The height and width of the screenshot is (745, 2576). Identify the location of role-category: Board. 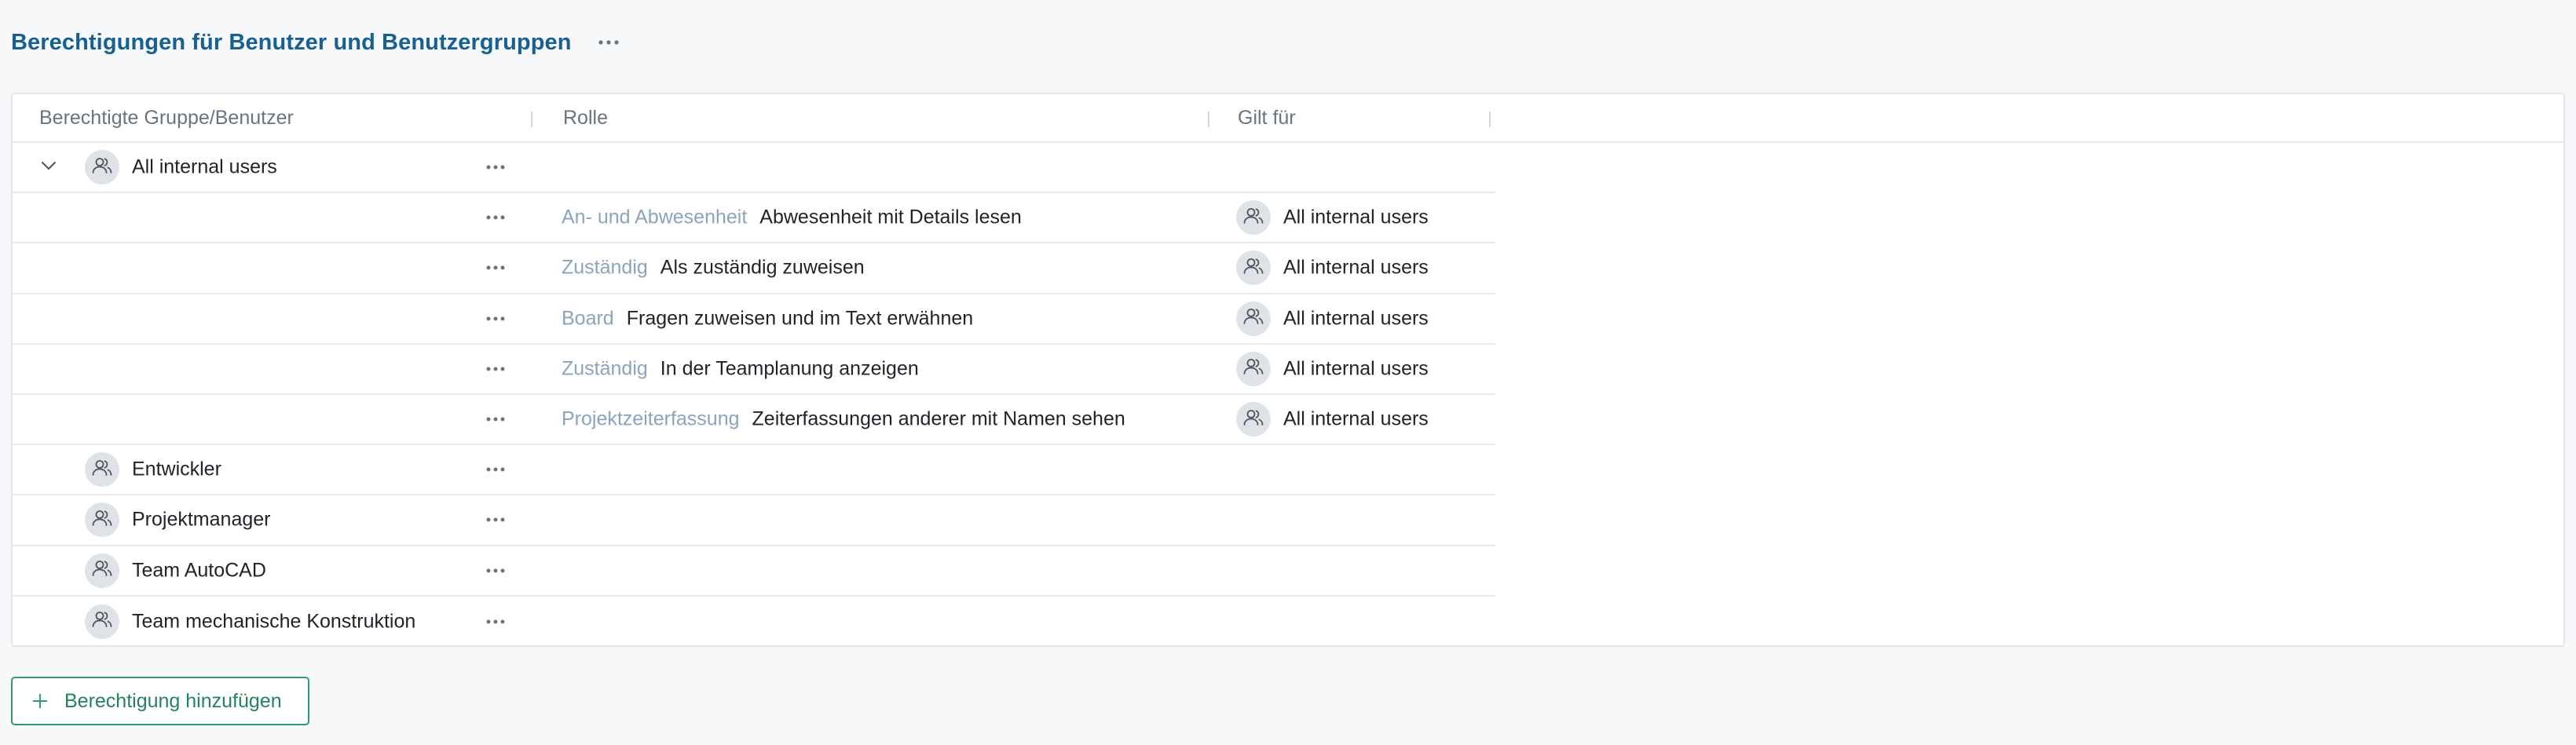
(588, 318).